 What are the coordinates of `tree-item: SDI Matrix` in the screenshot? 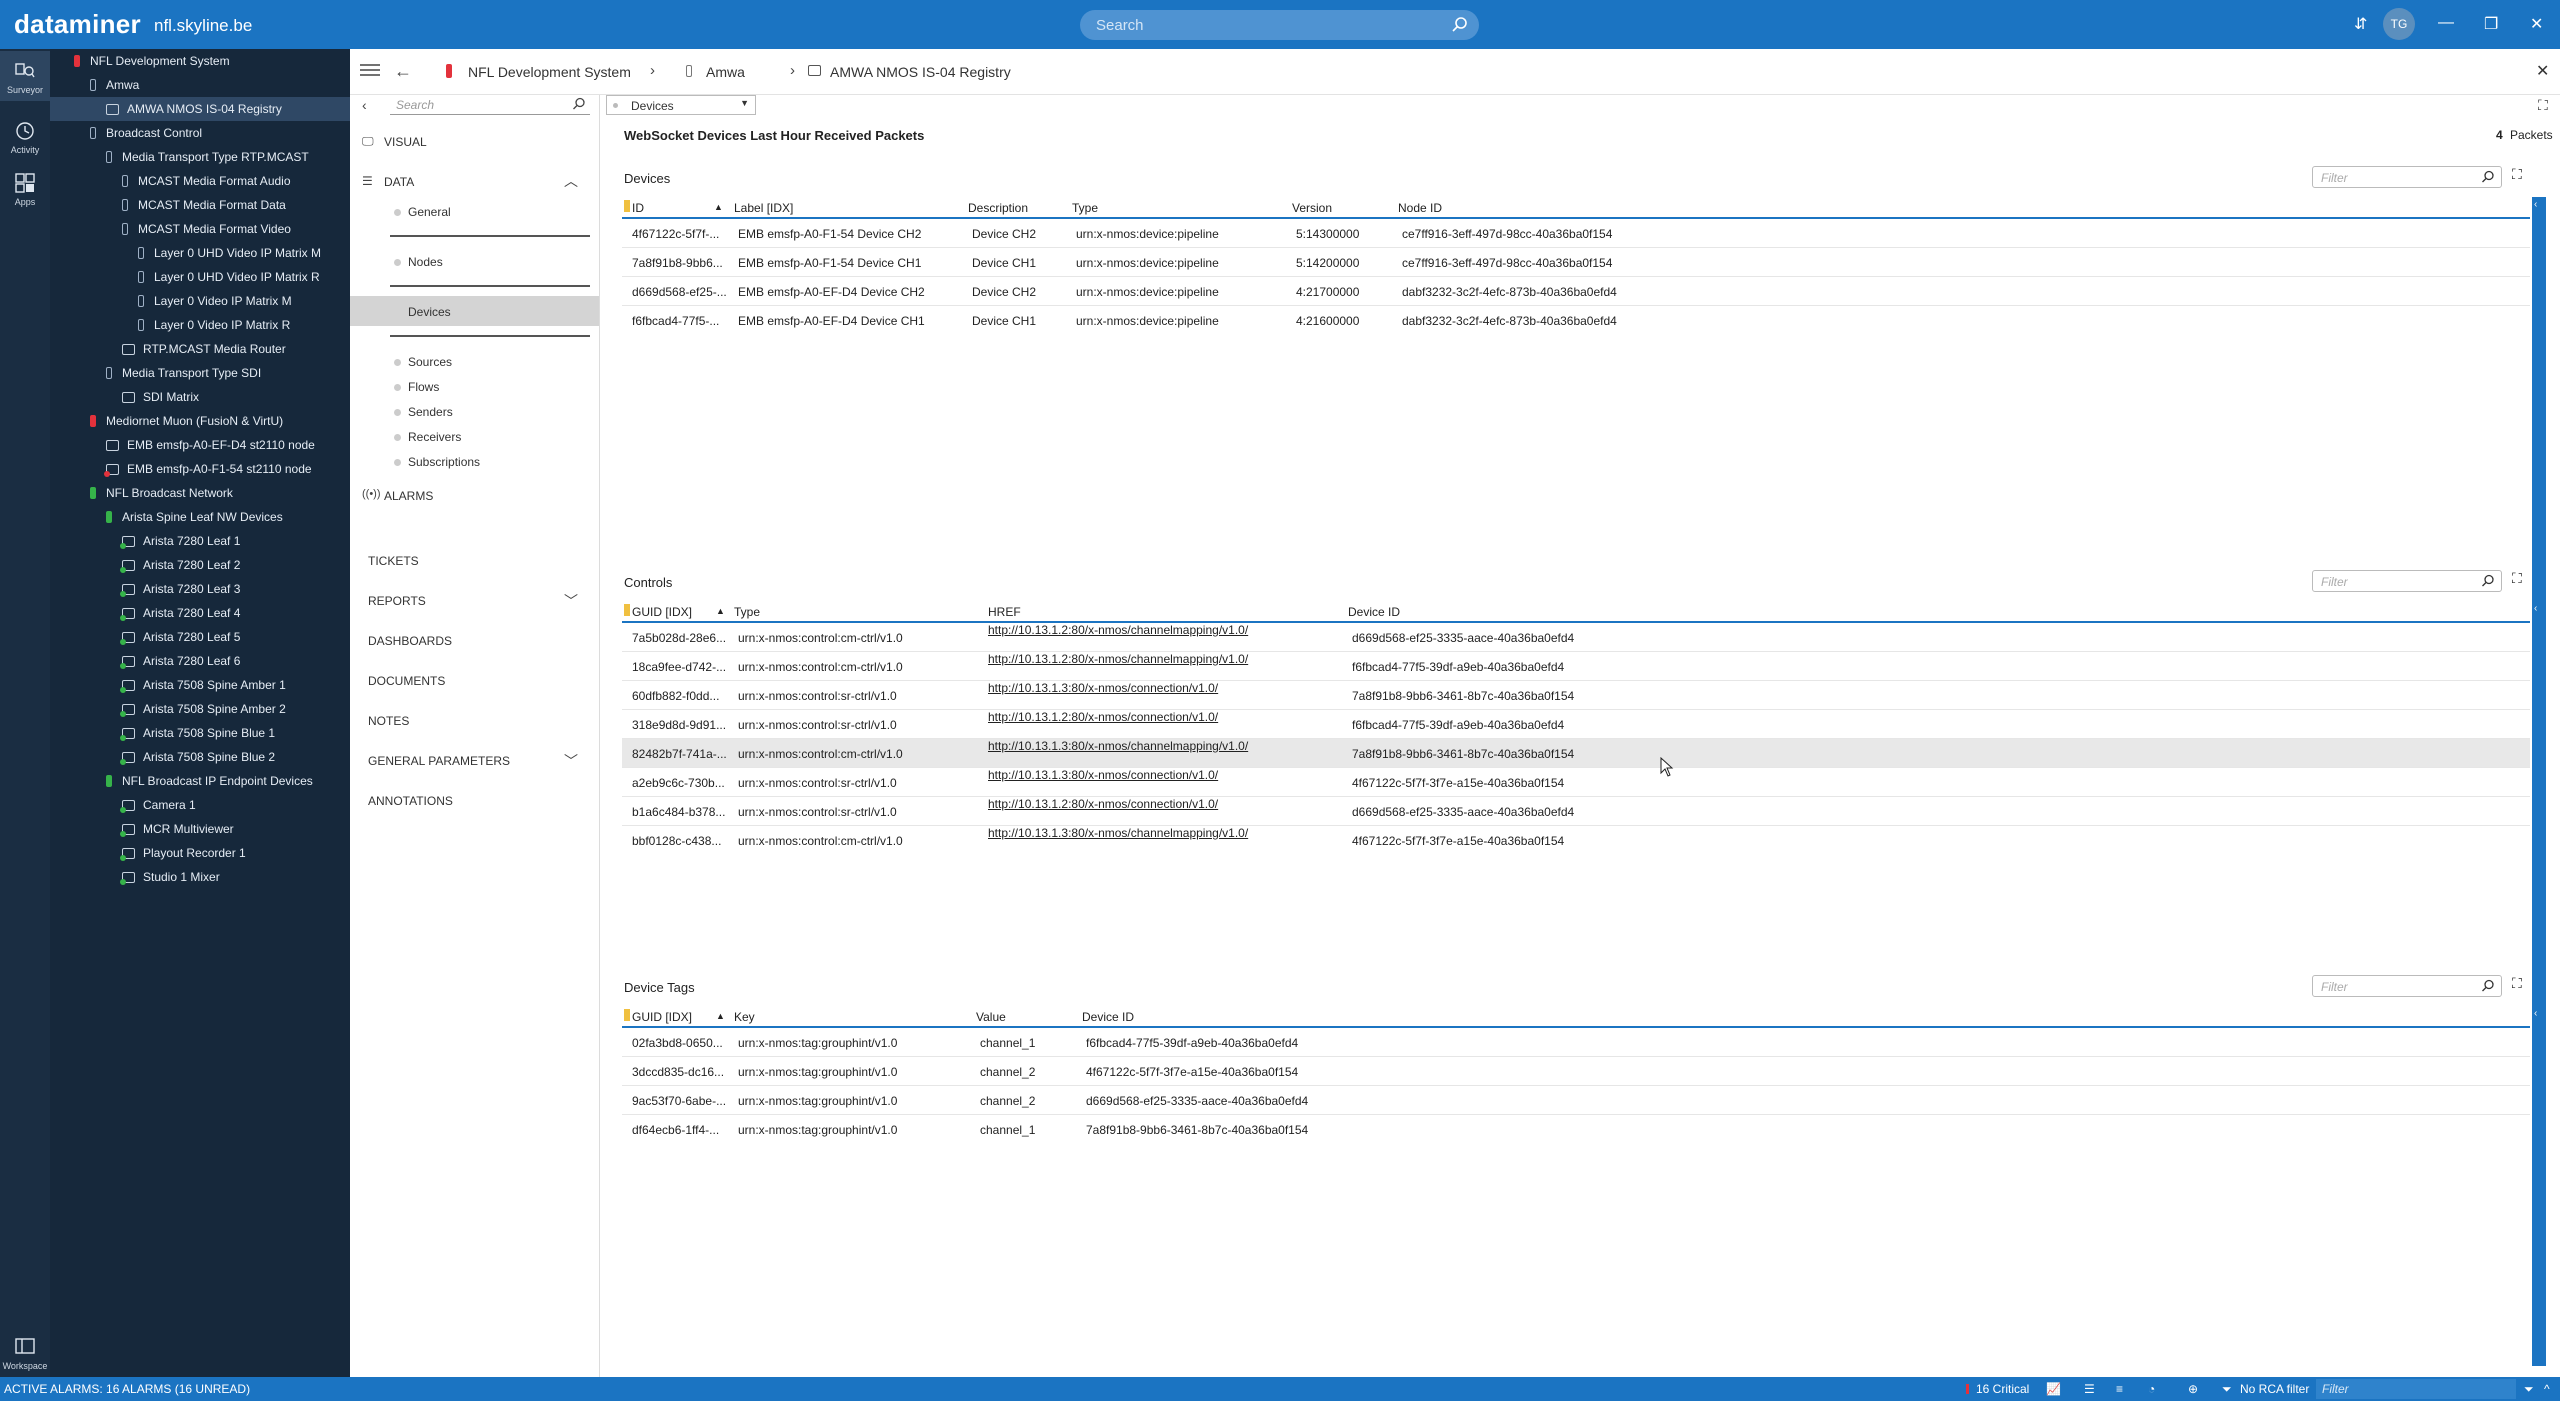 It's located at (200, 397).